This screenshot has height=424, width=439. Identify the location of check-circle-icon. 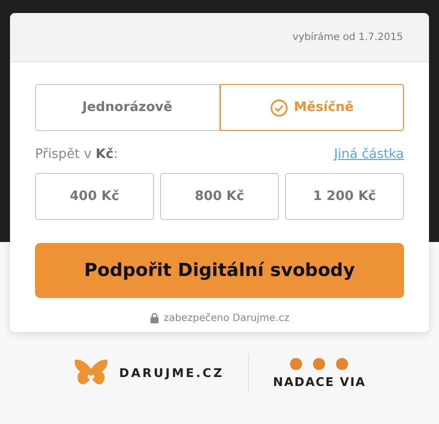
(279, 107).